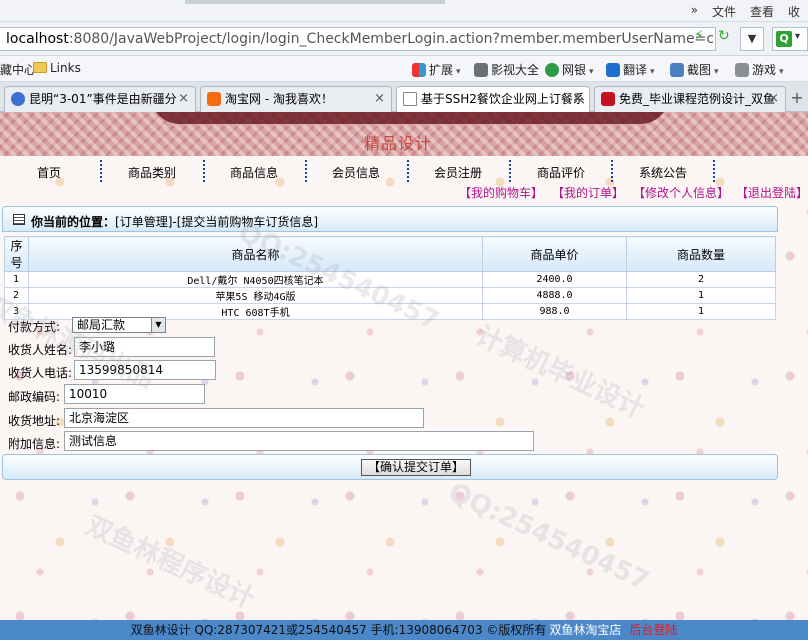  Describe the element at coordinates (244, 418) in the screenshot. I see `address-input: 北京海淀区` at that location.